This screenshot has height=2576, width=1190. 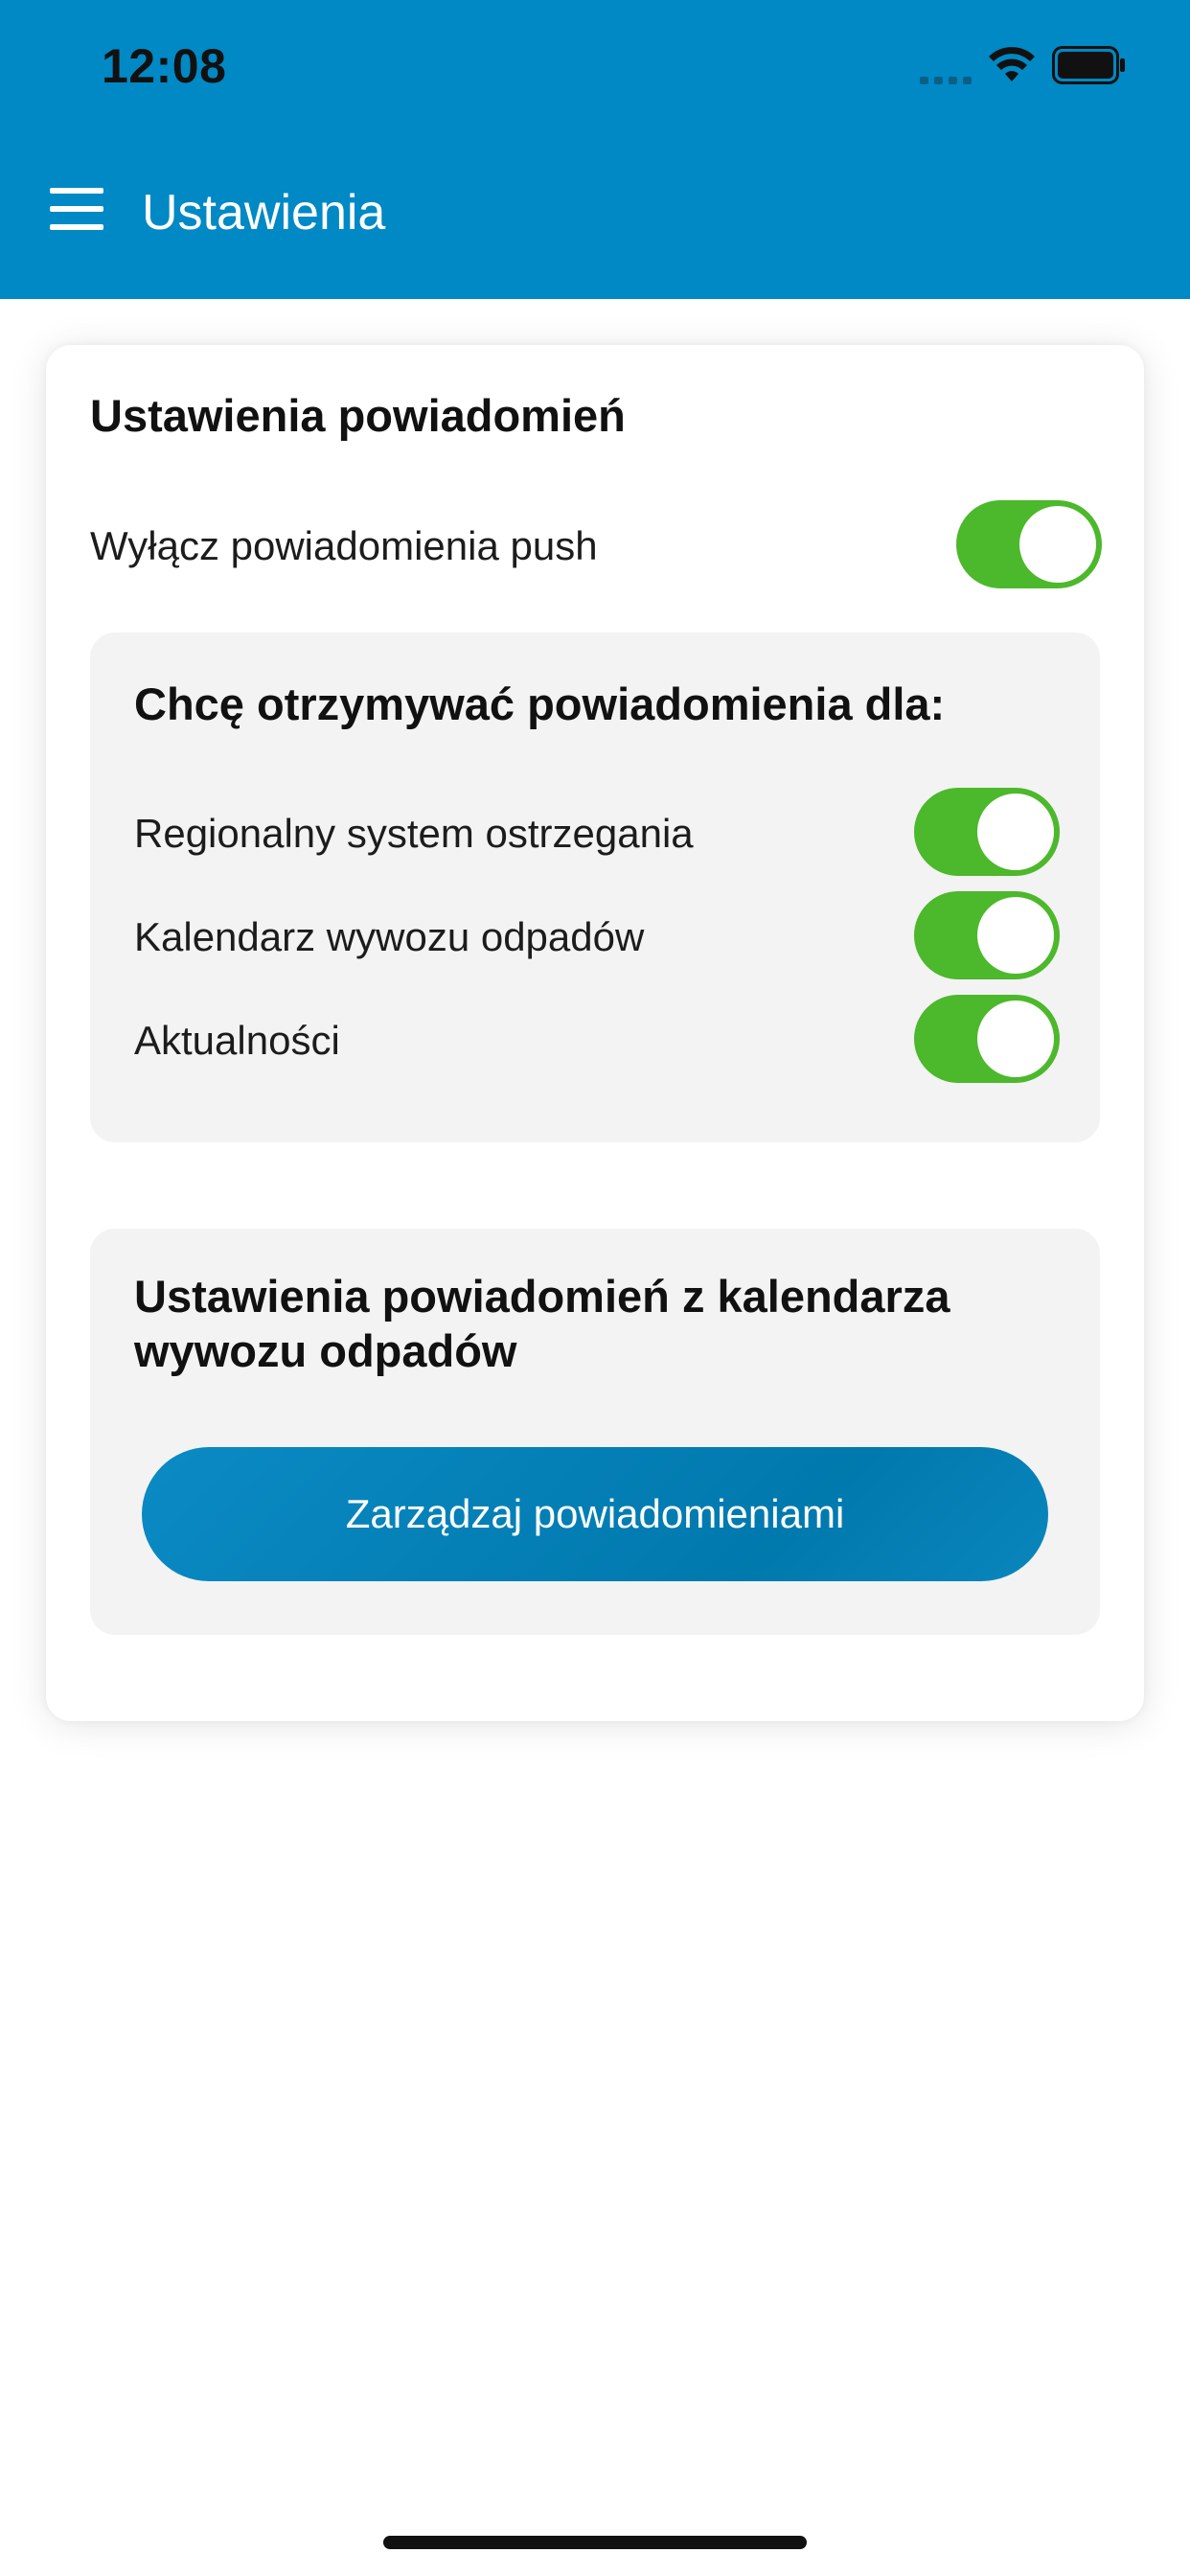 I want to click on cellular-signal-icon, so click(x=946, y=65).